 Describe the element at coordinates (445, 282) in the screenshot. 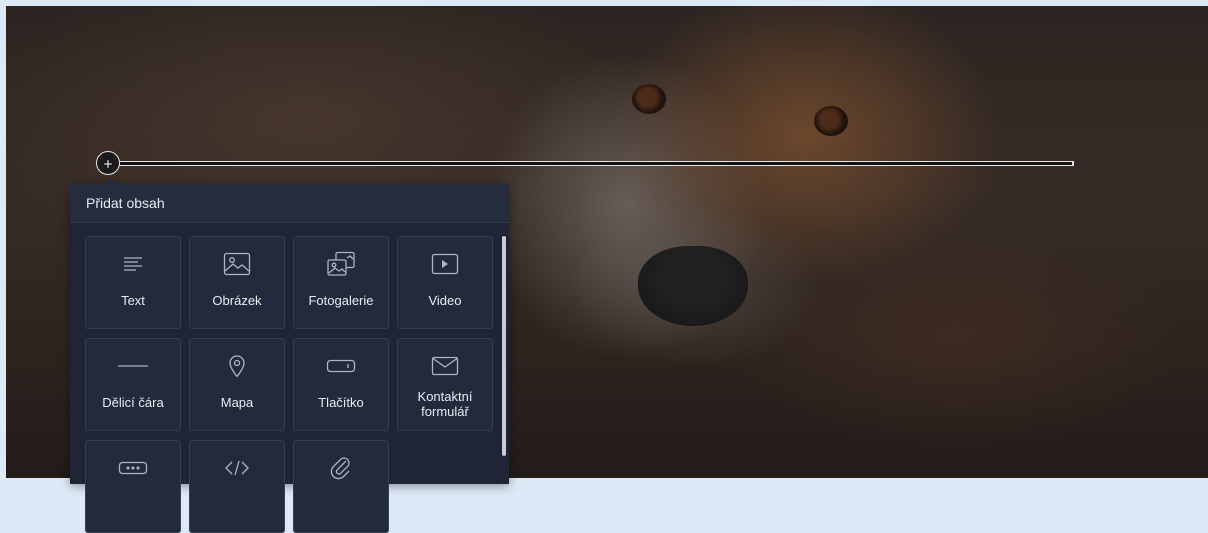

I see `tile-video: Video` at that location.